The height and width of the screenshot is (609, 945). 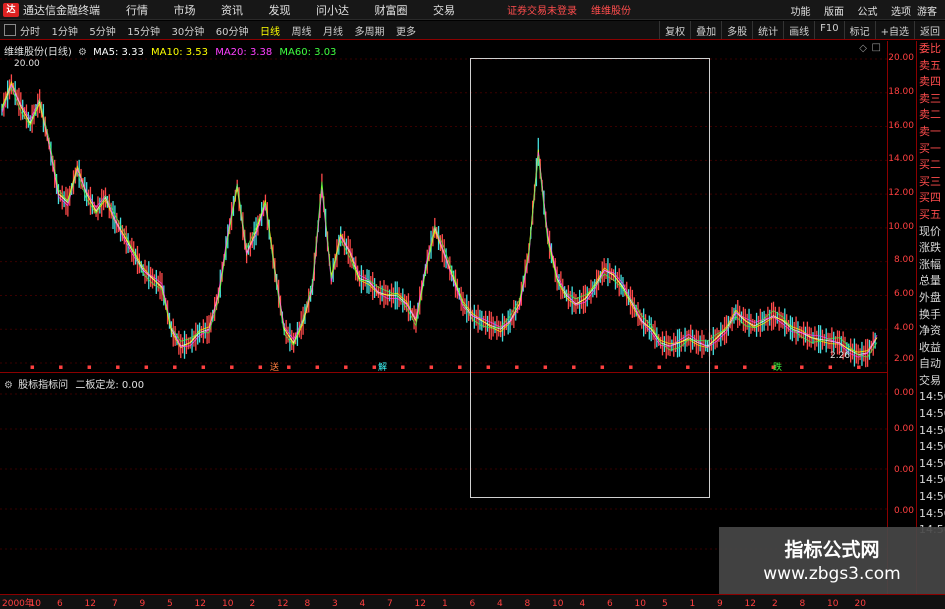 I want to click on overlay-button: 叠加, so click(x=705, y=30).